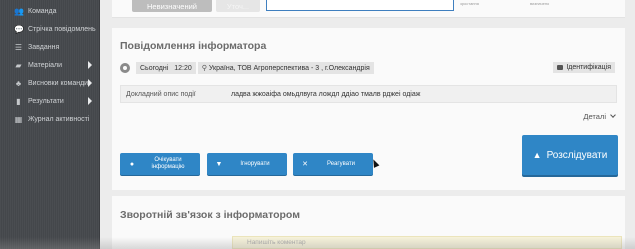 The image size is (635, 249). I want to click on sidebar-item-label: Стрічка повідомлень, so click(62, 29).